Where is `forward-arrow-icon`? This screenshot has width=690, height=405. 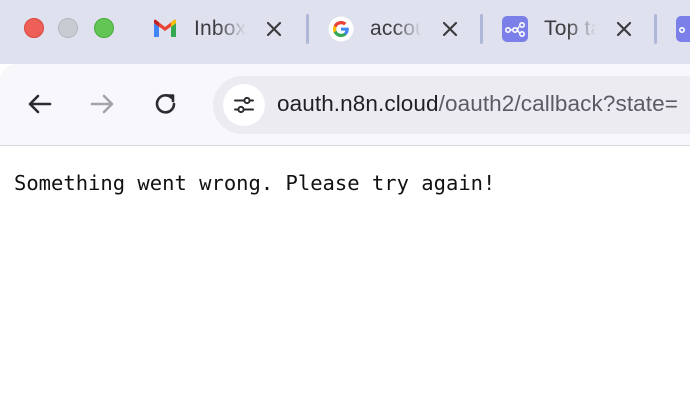 forward-arrow-icon is located at coordinates (102, 104).